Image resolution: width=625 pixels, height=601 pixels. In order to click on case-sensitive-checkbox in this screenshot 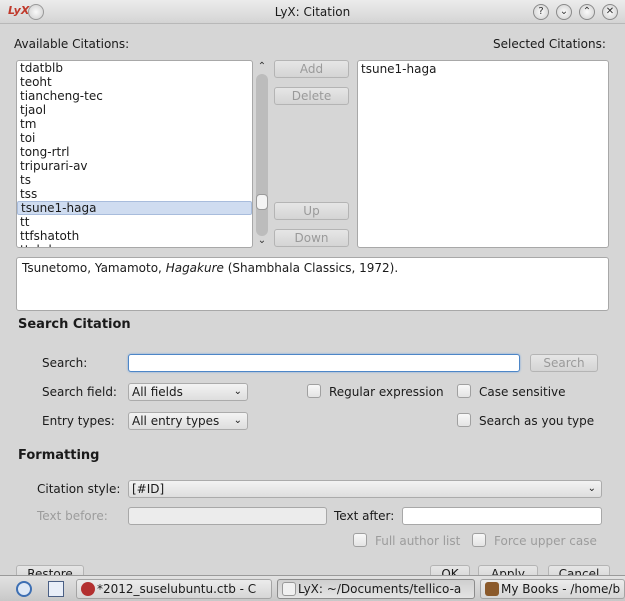, I will do `click(464, 391)`.